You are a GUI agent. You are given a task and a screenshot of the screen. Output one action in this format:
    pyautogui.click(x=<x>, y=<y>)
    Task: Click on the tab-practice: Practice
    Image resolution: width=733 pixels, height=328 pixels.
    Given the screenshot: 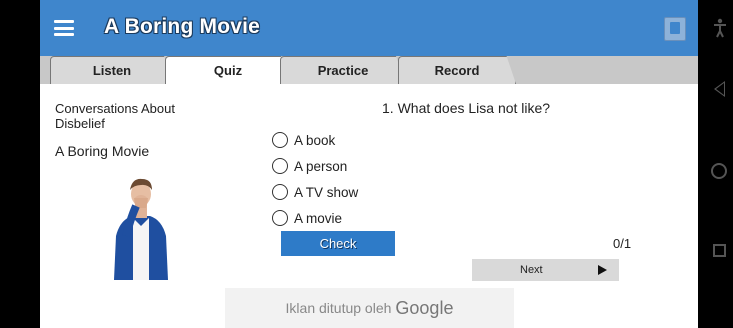 What is the action you would take?
    pyautogui.click(x=343, y=70)
    